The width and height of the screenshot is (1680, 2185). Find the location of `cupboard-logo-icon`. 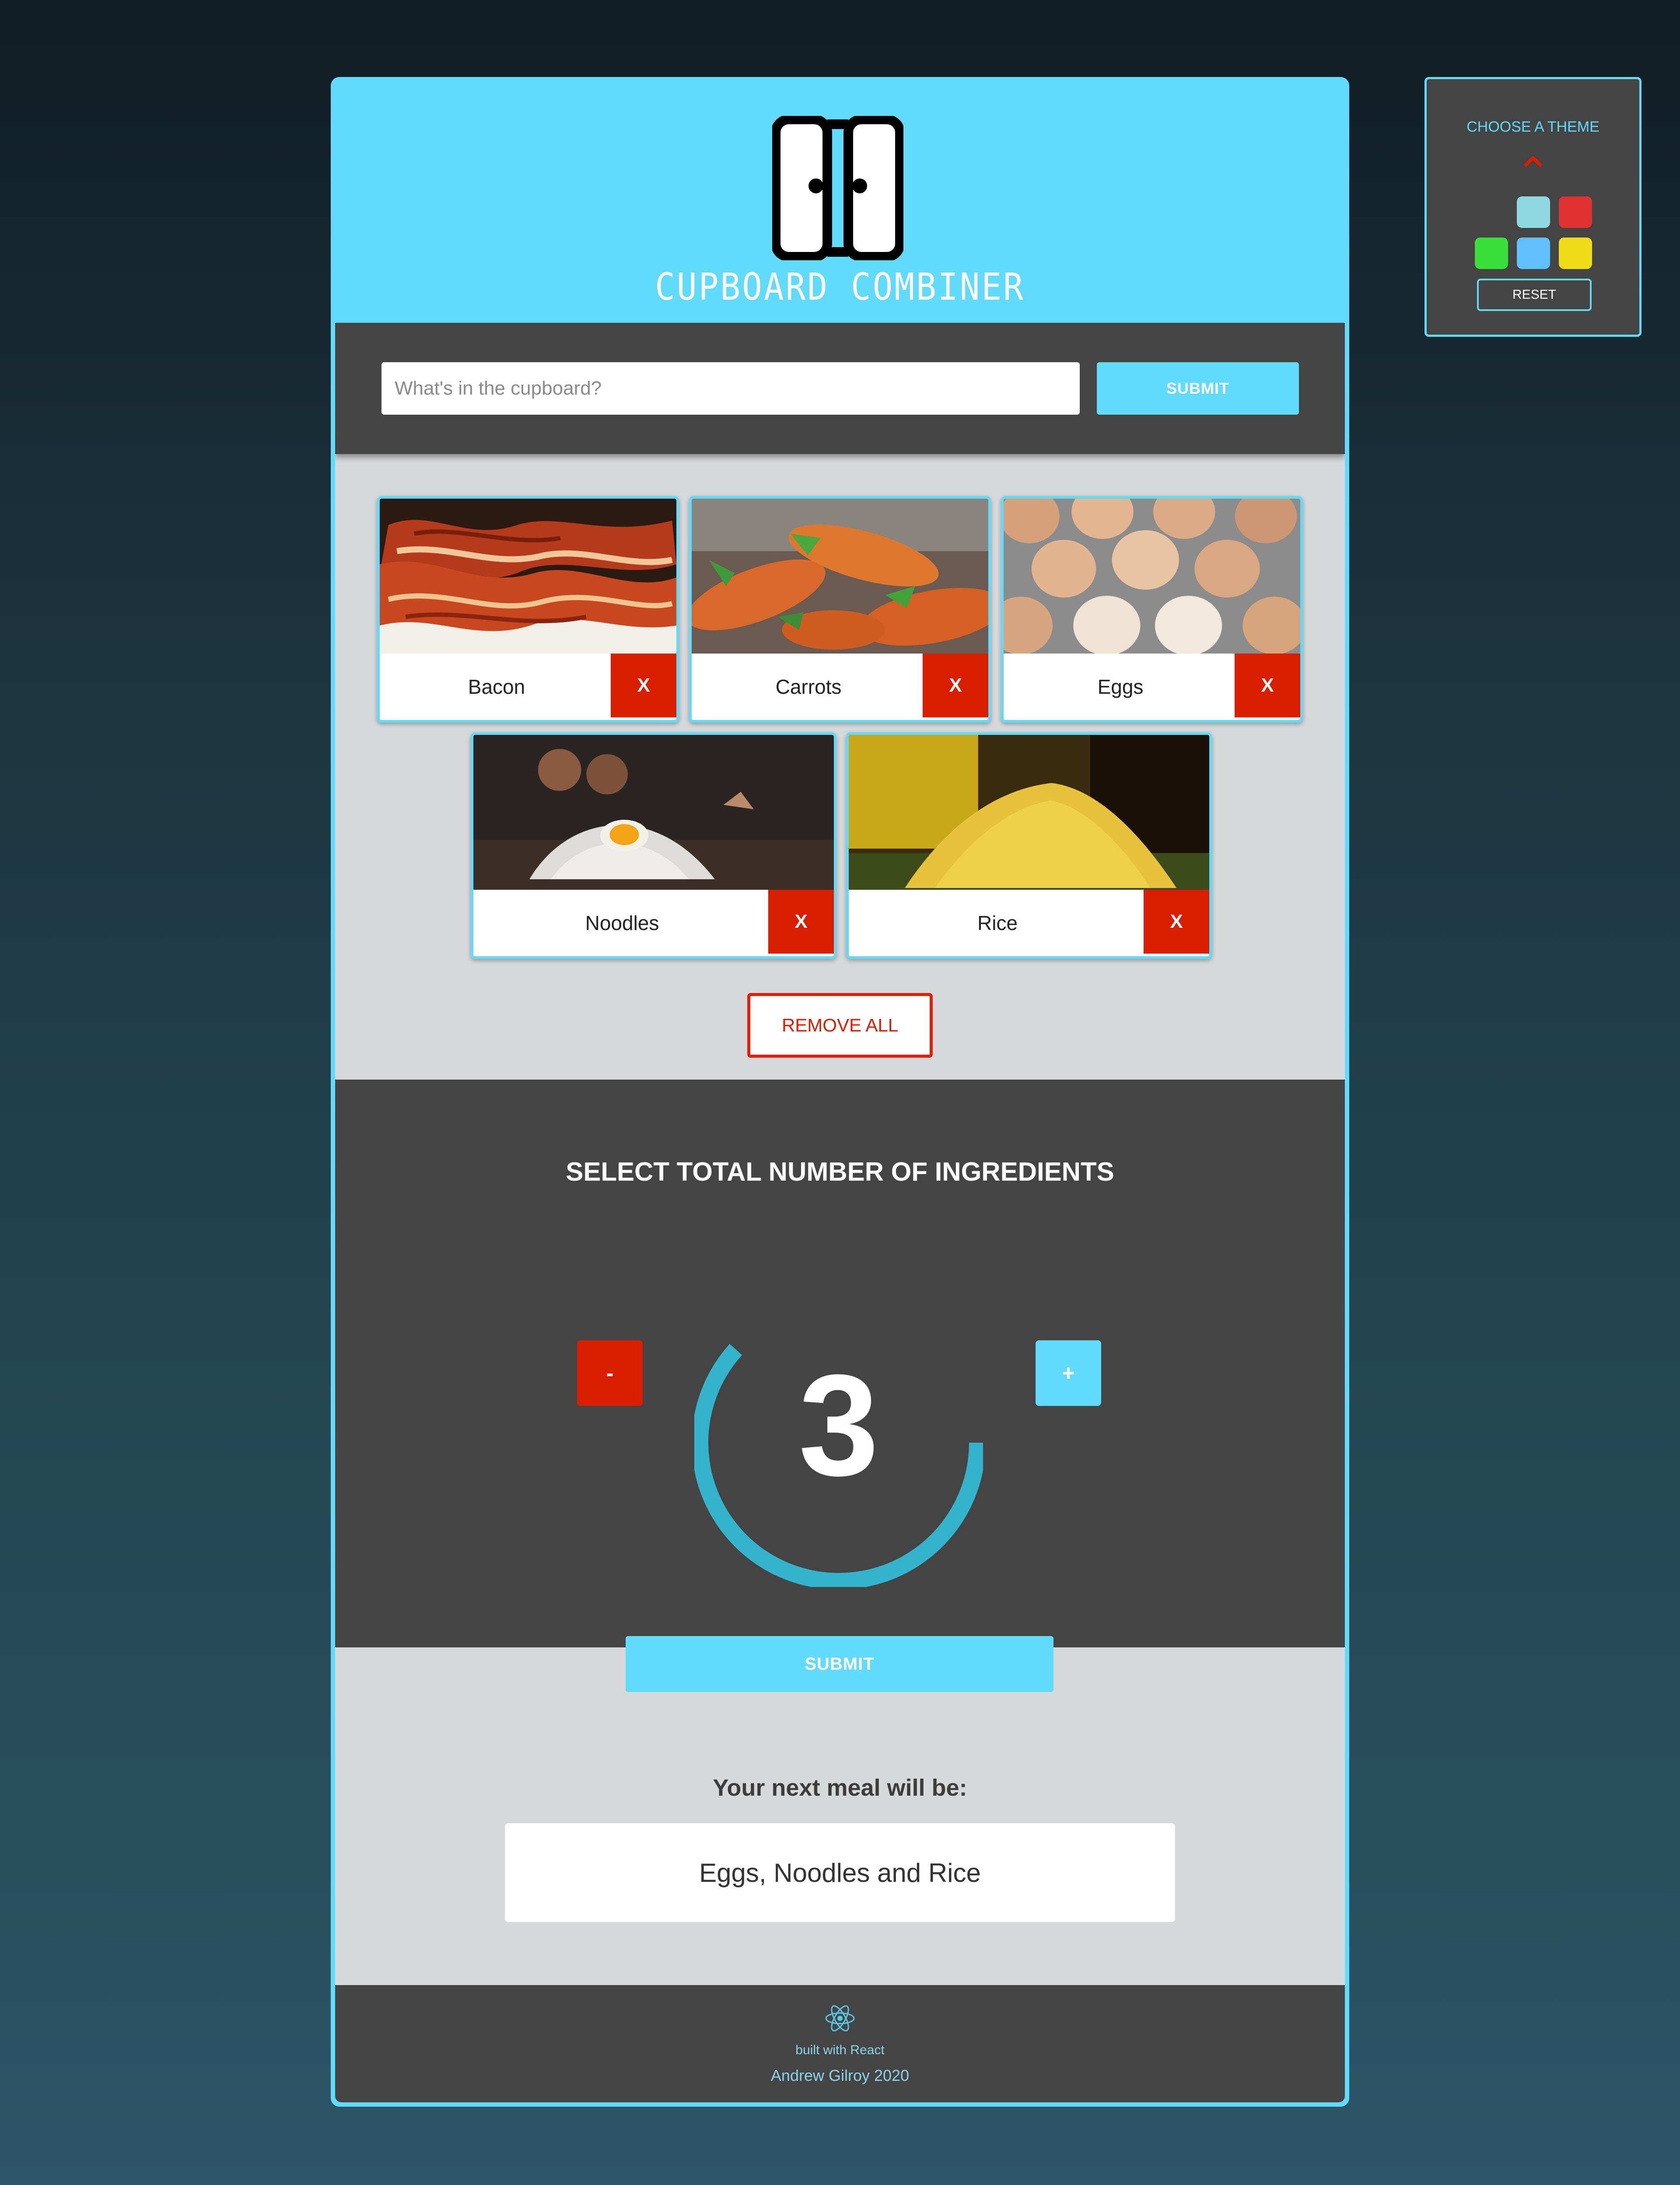

cupboard-logo-icon is located at coordinates (837, 188).